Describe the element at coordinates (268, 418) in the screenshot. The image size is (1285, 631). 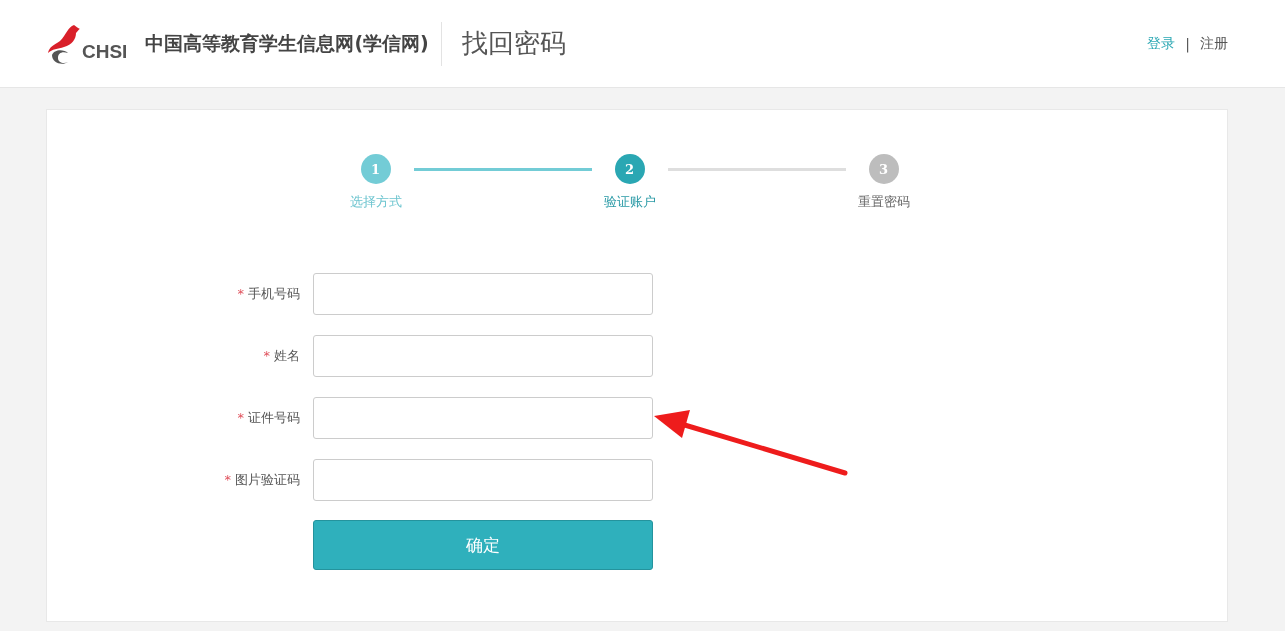
I see `field-label: * 证件号码` at that location.